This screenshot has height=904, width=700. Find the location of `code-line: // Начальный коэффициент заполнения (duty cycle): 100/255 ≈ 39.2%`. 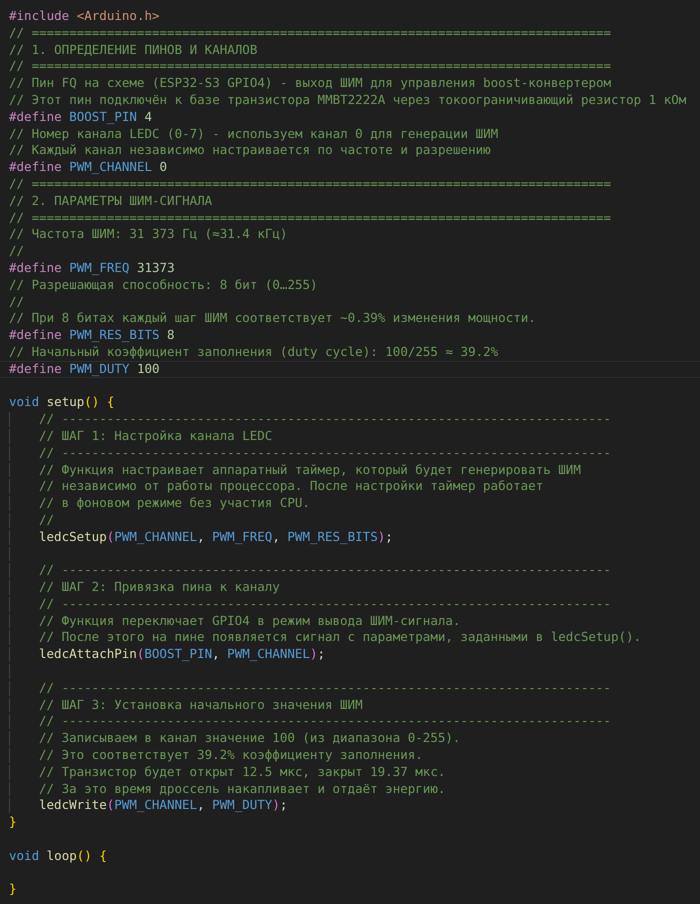

code-line: // Начальный коэффициент заполнения (duty cycle): 100/255 ≈ 39.2% is located at coordinates (254, 352).